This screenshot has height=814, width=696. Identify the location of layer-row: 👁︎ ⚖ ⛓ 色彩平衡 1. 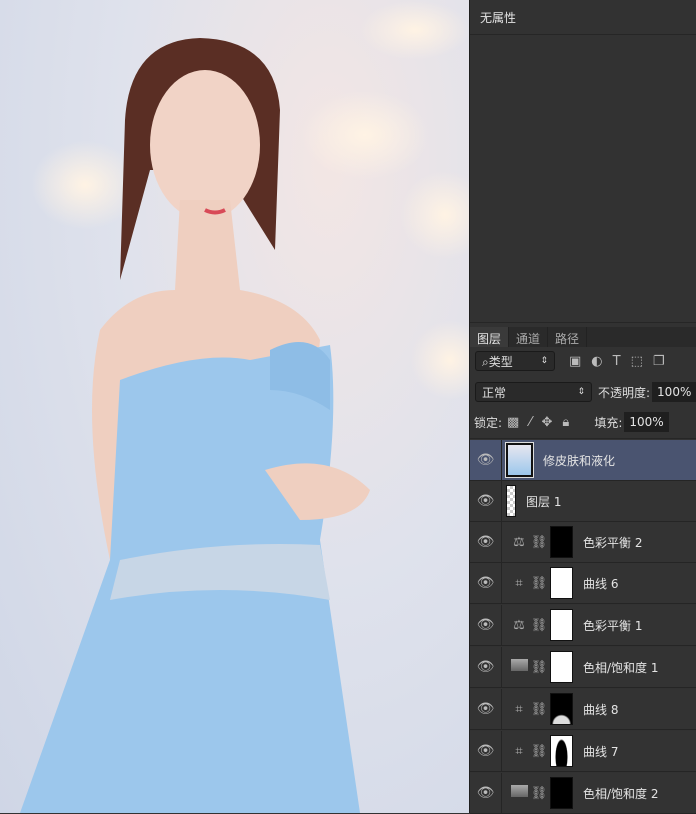
(583, 625).